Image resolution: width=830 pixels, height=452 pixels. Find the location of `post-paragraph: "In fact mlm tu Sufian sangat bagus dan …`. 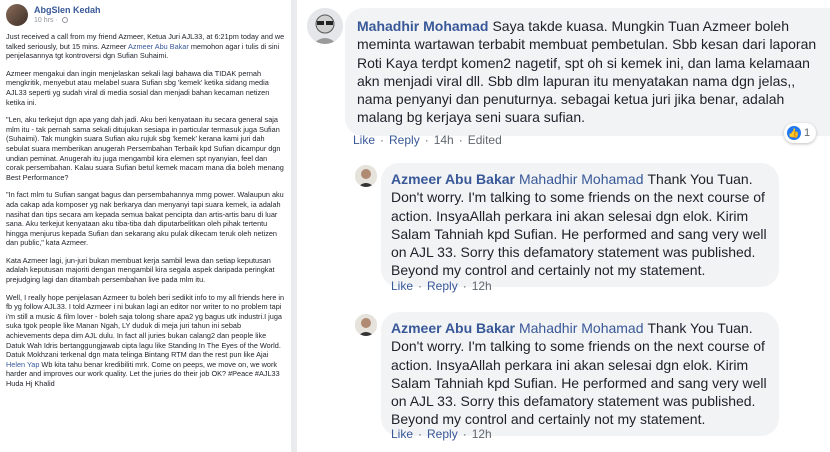

post-paragraph: "In fact mlm tu Sufian sangat bagus dan … is located at coordinates (145, 219).